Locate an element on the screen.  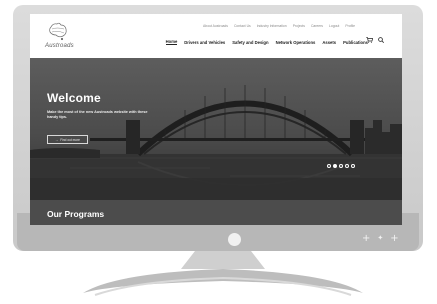
power-button is located at coordinates (234, 239).